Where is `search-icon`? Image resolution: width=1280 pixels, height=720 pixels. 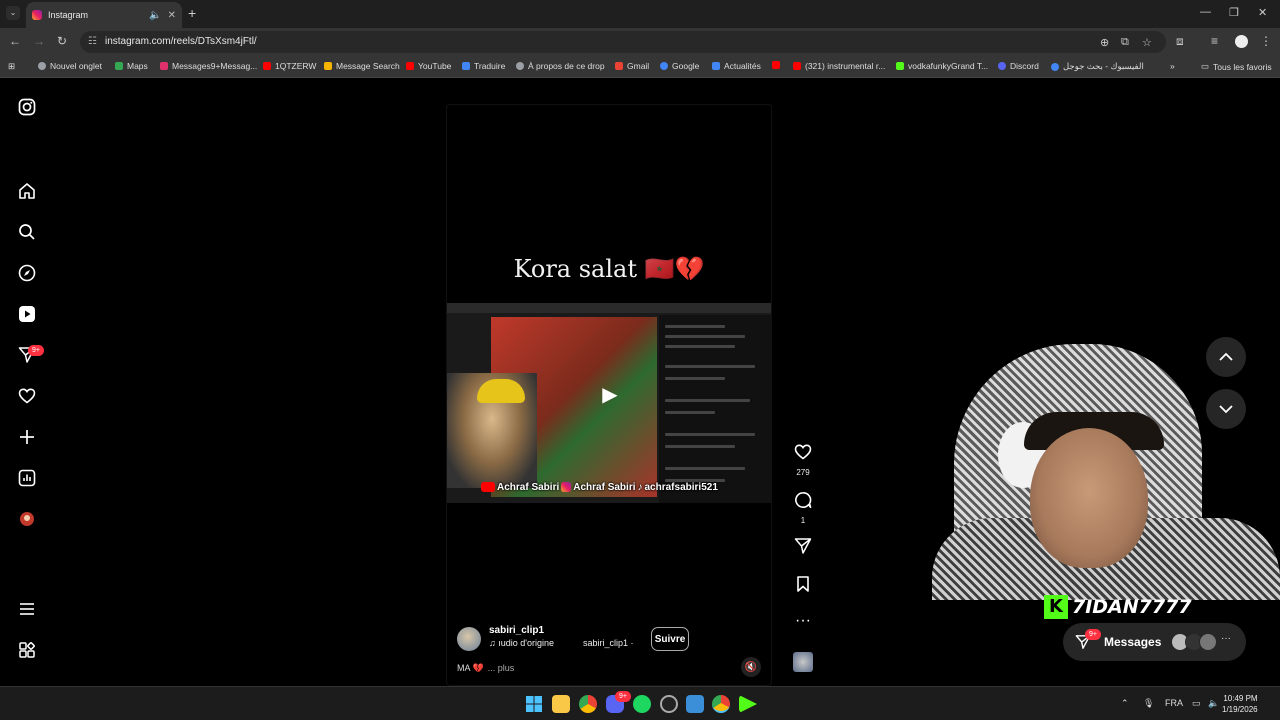 search-icon is located at coordinates (27, 232).